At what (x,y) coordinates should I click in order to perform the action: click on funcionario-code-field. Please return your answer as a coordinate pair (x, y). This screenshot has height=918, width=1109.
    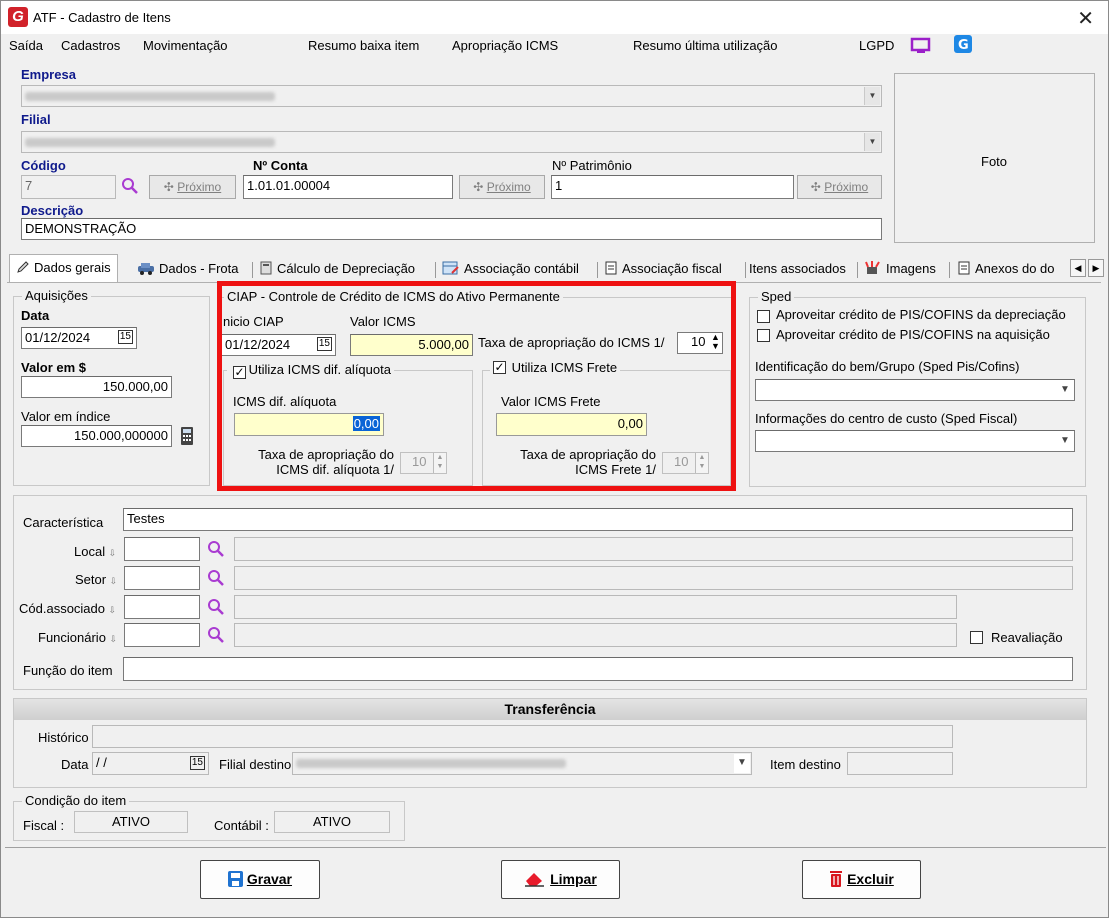
    Looking at the image, I should click on (162, 635).